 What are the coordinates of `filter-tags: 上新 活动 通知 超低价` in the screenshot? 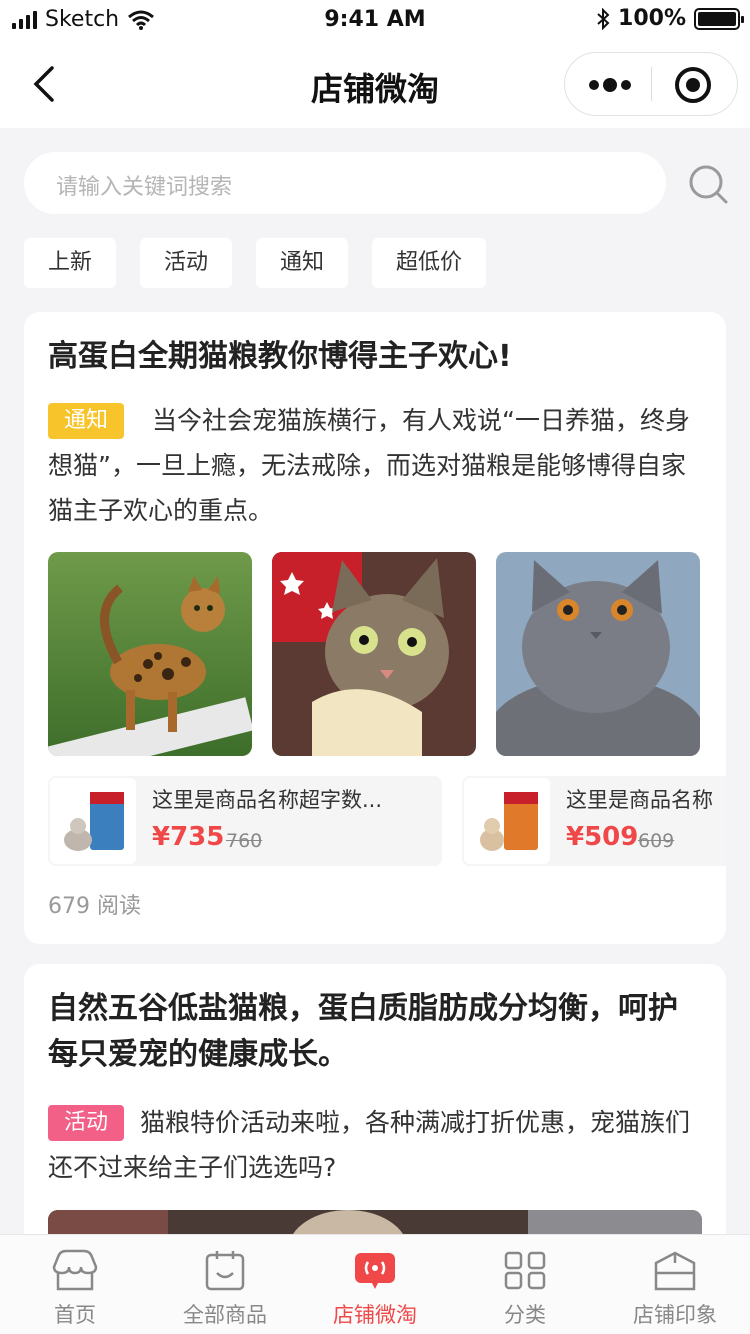 It's located at (255, 263).